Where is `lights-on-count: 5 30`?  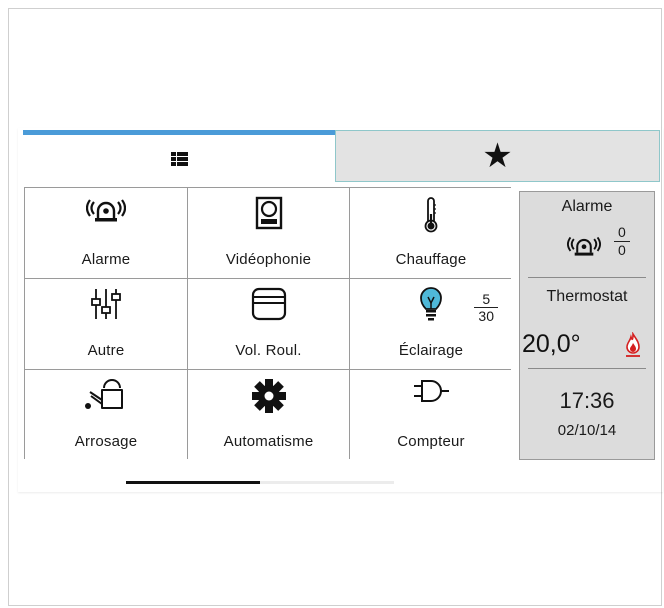
lights-on-count: 5 30 is located at coordinates (486, 307).